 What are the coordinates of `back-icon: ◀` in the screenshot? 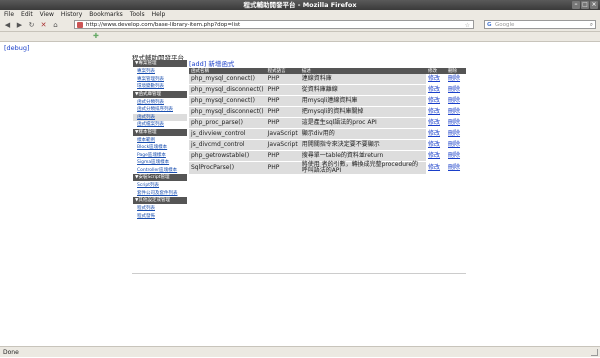 It's located at (7, 25).